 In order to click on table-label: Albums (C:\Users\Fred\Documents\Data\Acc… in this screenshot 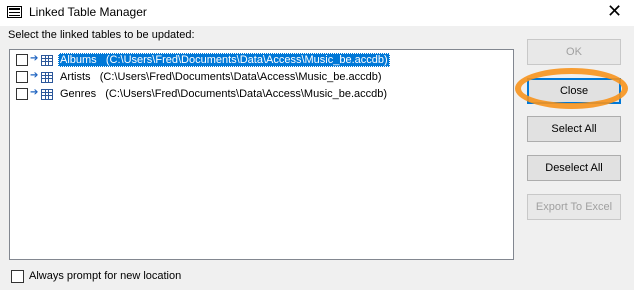, I will do `click(224, 60)`.